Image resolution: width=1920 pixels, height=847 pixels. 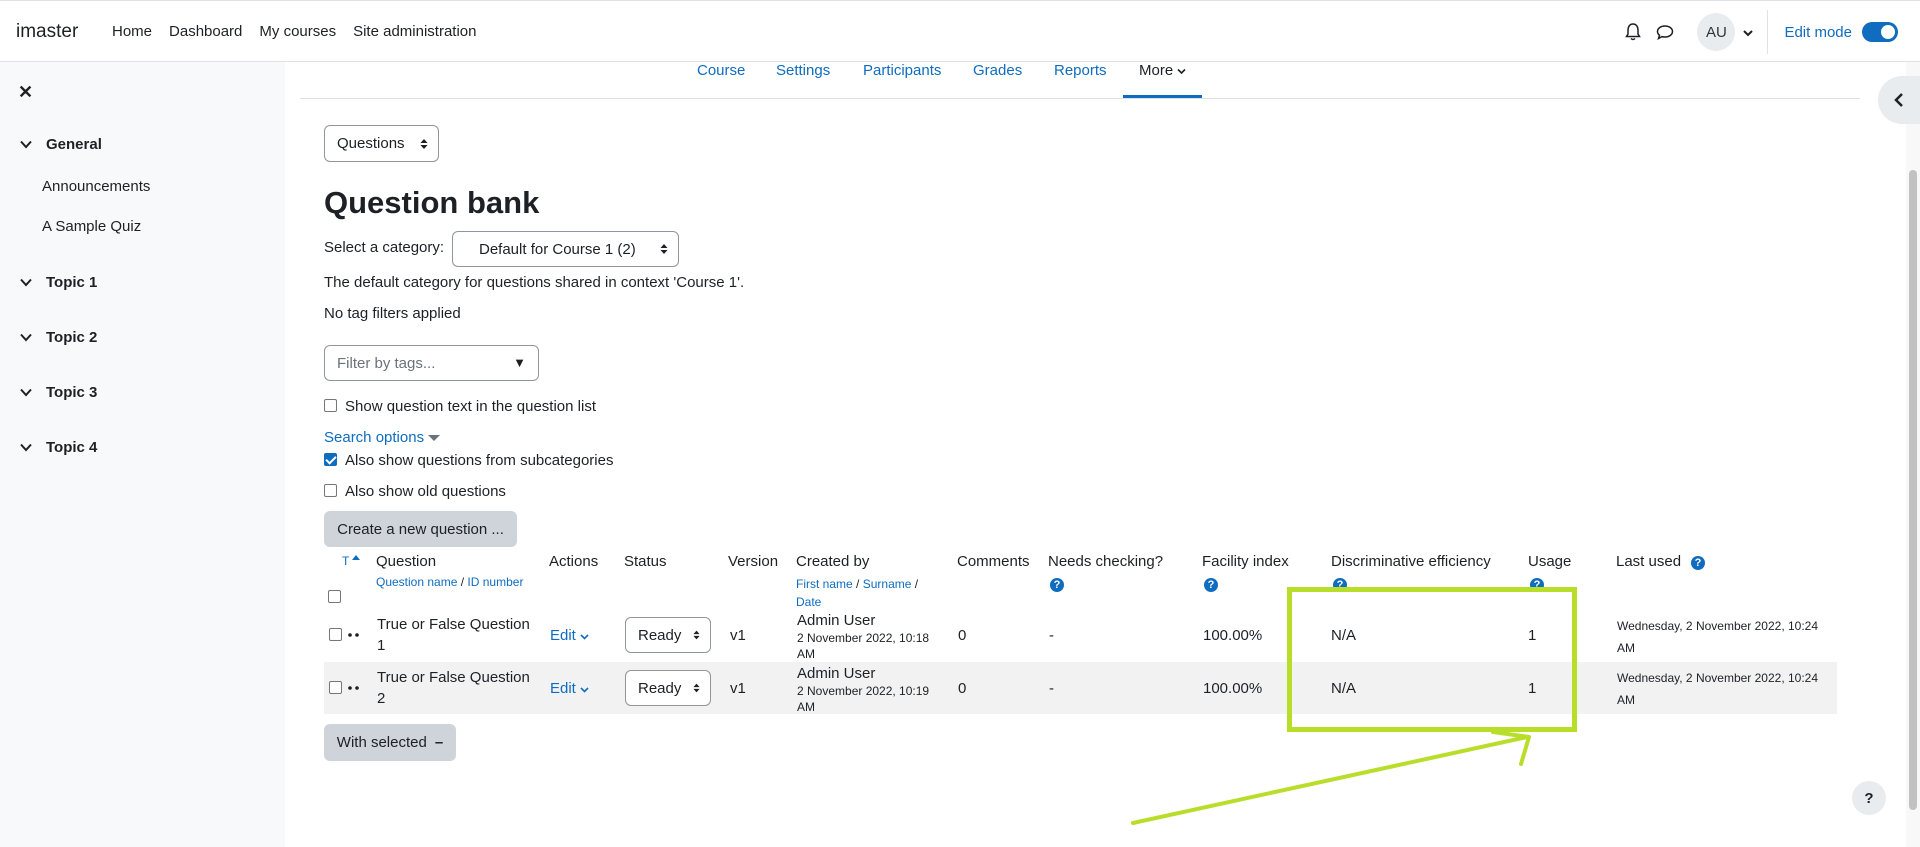 What do you see at coordinates (1913, 490) in the screenshot?
I see `scrollbar-thumb` at bounding box center [1913, 490].